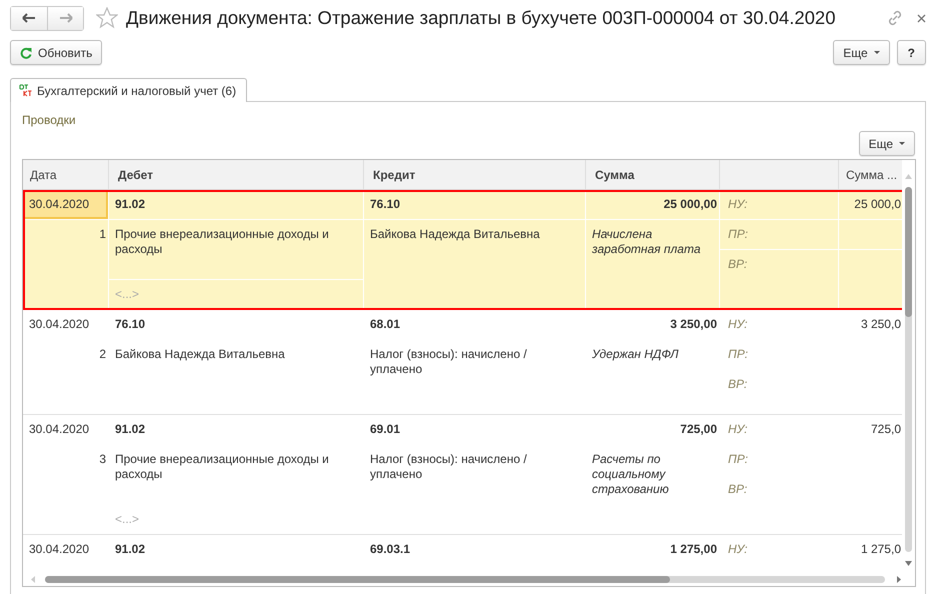  I want to click on down-arrow-icon, so click(908, 563).